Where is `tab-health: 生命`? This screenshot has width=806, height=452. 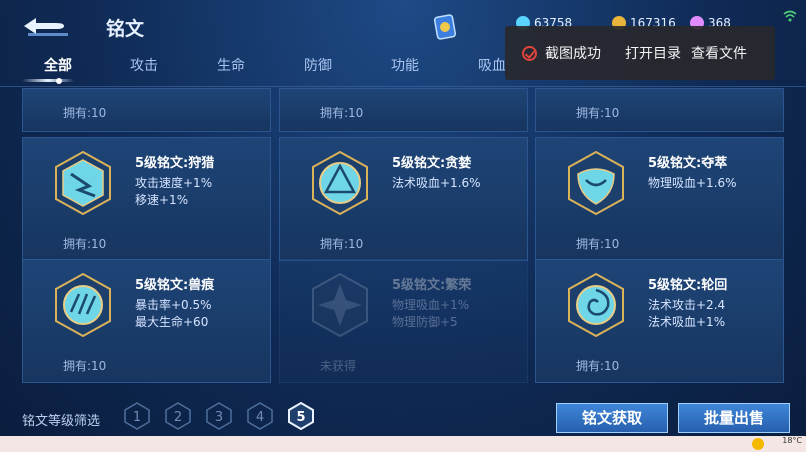
tab-health: 生命 is located at coordinates (231, 65).